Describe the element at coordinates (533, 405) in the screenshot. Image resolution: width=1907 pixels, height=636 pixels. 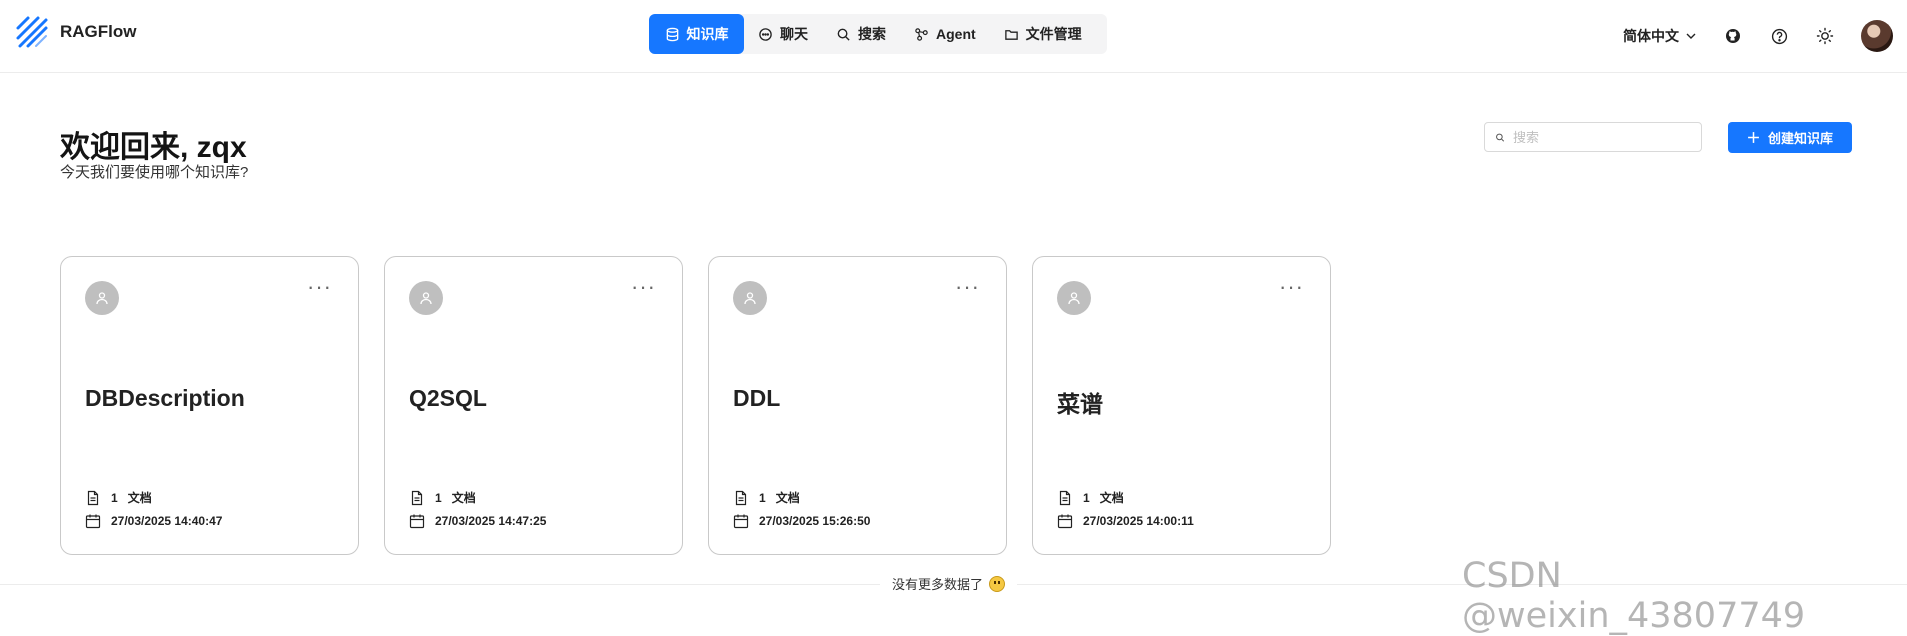
I see `knowledge-base-card: ··· Q2SQL 1 文档 27/03/2025 14:47:25` at that location.